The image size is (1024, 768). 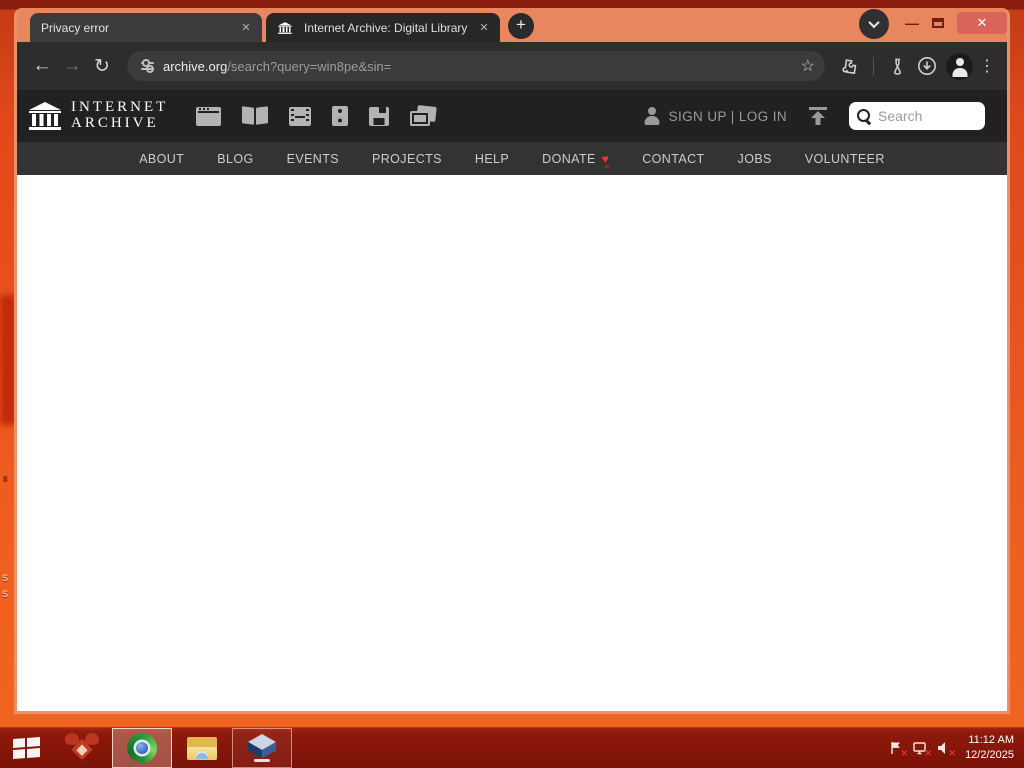 I want to click on audio-icon, so click(x=340, y=116).